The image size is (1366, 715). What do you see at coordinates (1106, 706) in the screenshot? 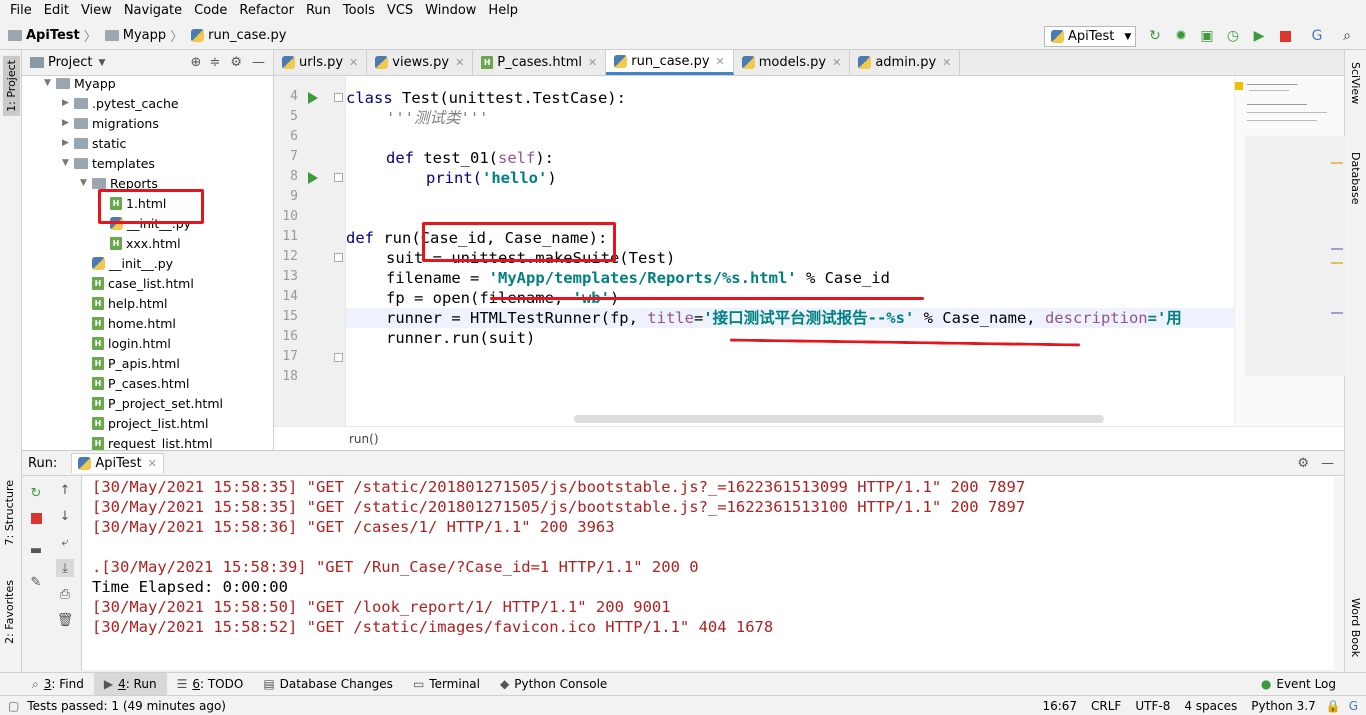
I see `line-separator: CRLF` at bounding box center [1106, 706].